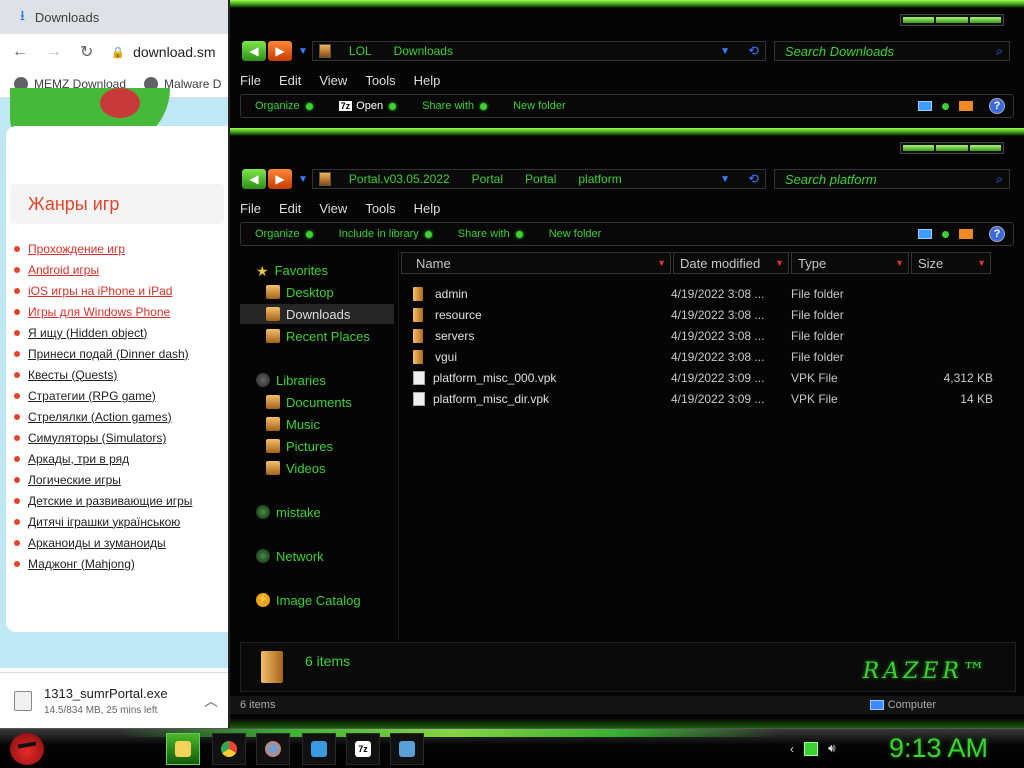  What do you see at coordinates (110, 458) in the screenshot?
I see `genre-link: Аркады, три в ряд` at bounding box center [110, 458].